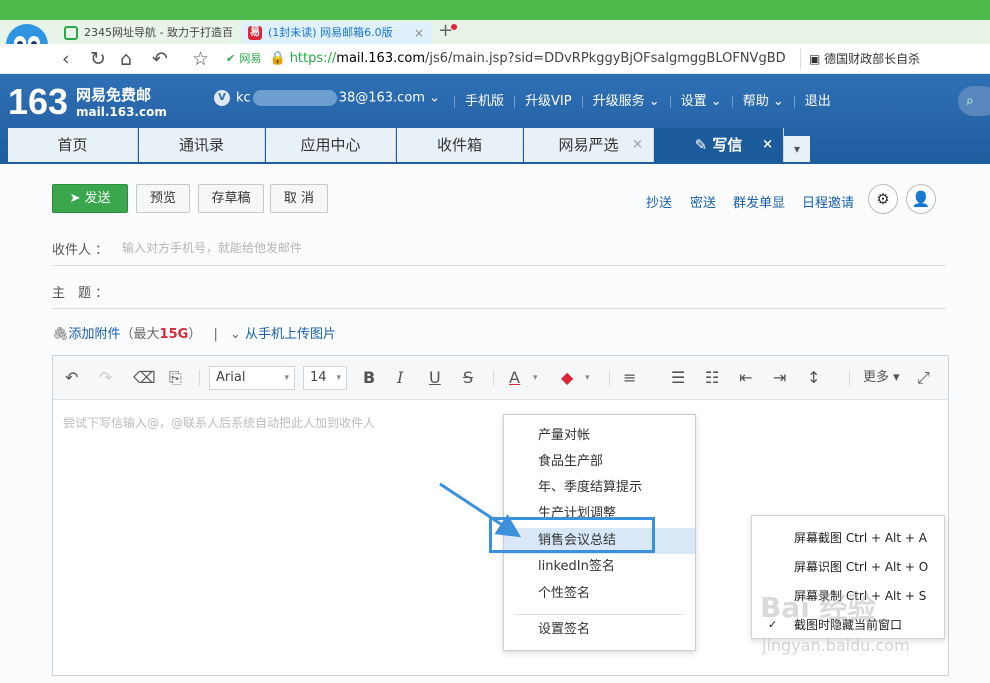 This screenshot has width=990, height=683. What do you see at coordinates (818, 607) in the screenshot?
I see `watermark-logo: Bai 经验` at bounding box center [818, 607].